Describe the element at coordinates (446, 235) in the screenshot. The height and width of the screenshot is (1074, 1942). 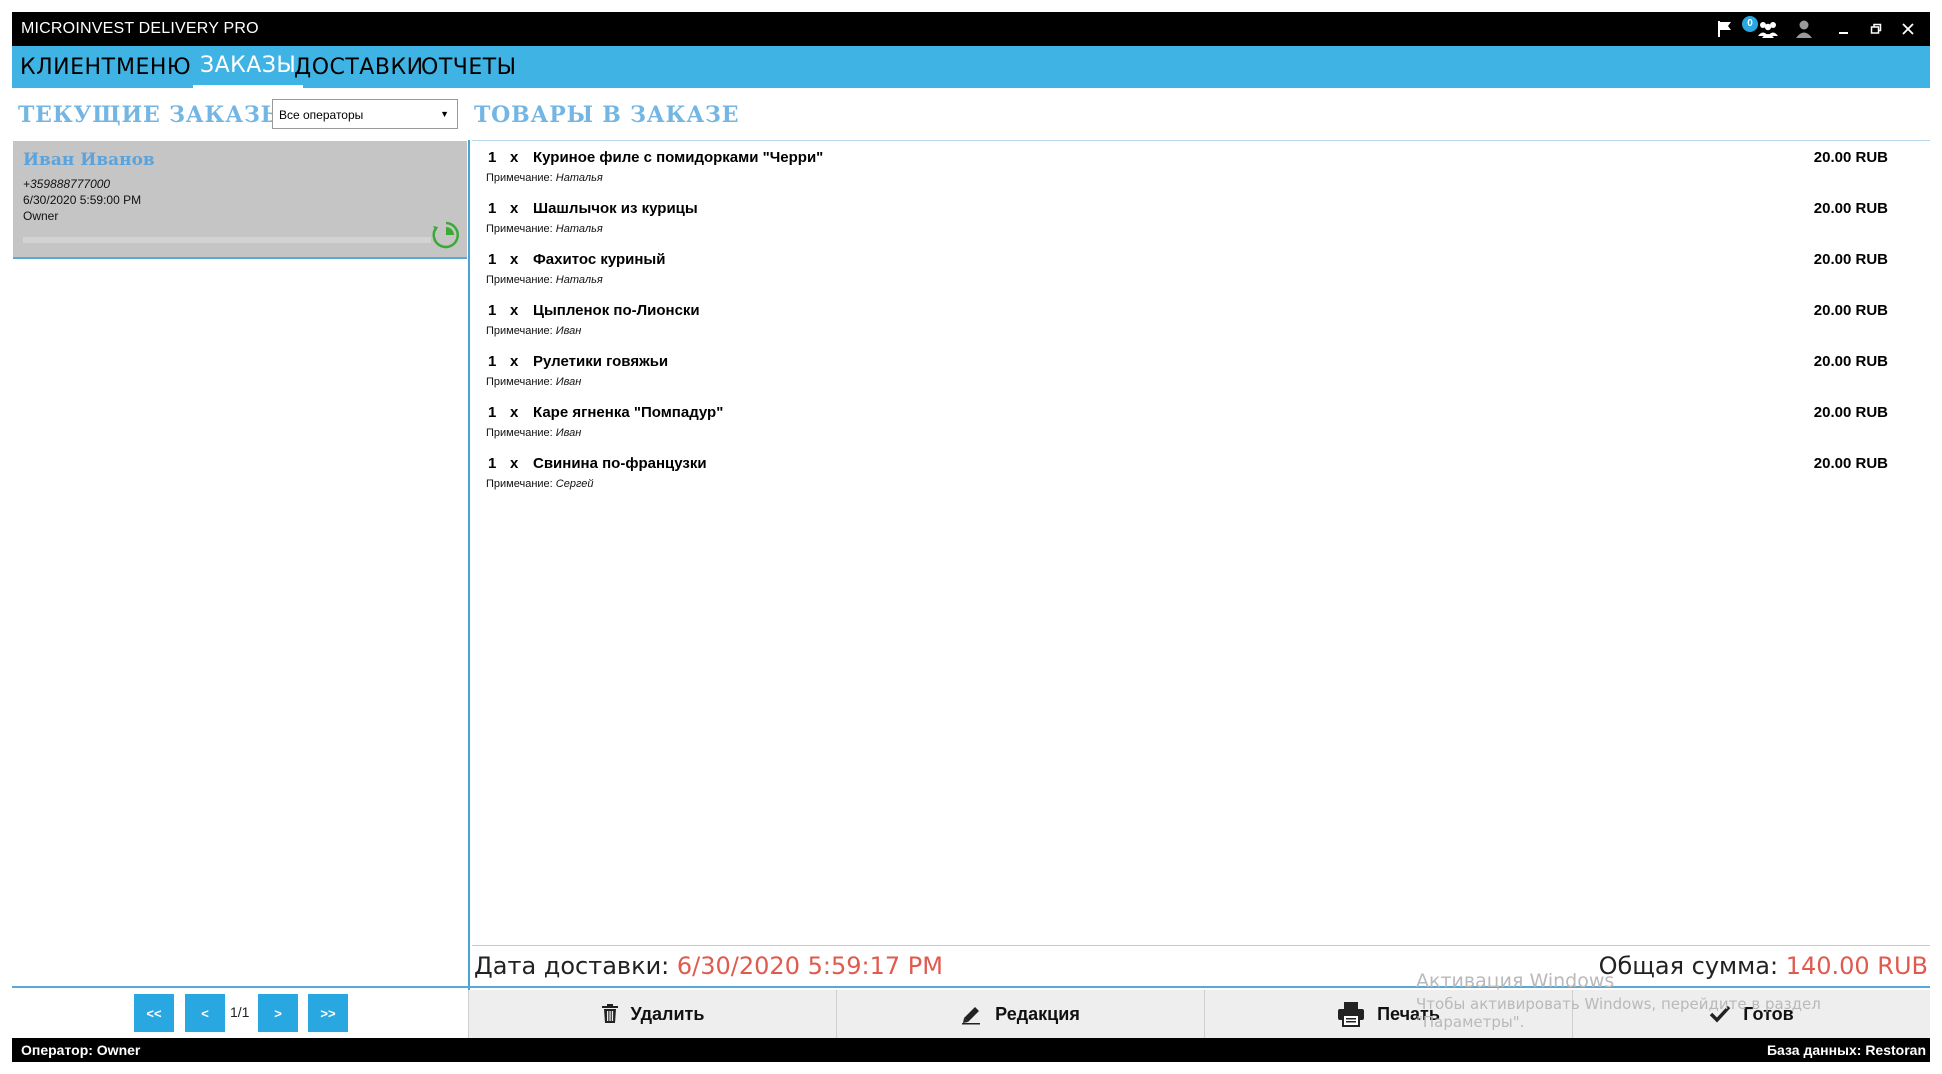
I see `timer-icon` at that location.